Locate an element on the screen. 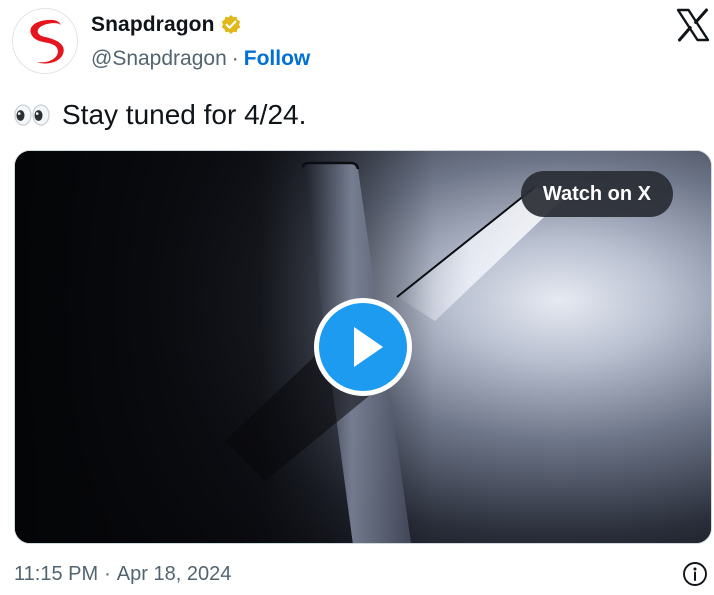 This screenshot has height=595, width=714. info-icon is located at coordinates (695, 574).